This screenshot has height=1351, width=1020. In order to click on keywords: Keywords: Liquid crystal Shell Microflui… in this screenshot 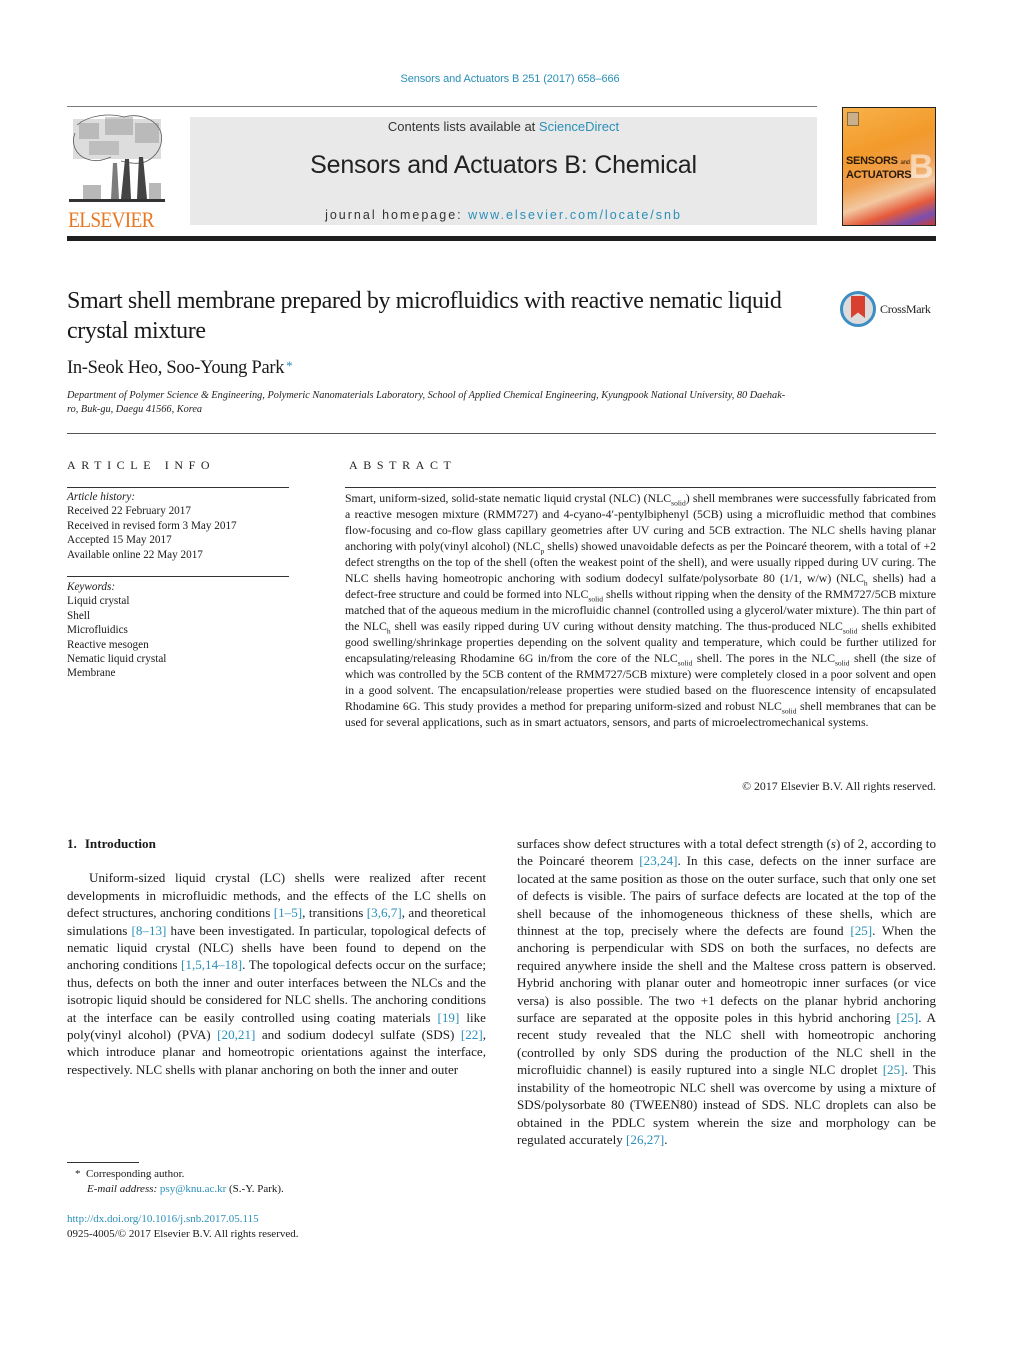, I will do `click(178, 630)`.